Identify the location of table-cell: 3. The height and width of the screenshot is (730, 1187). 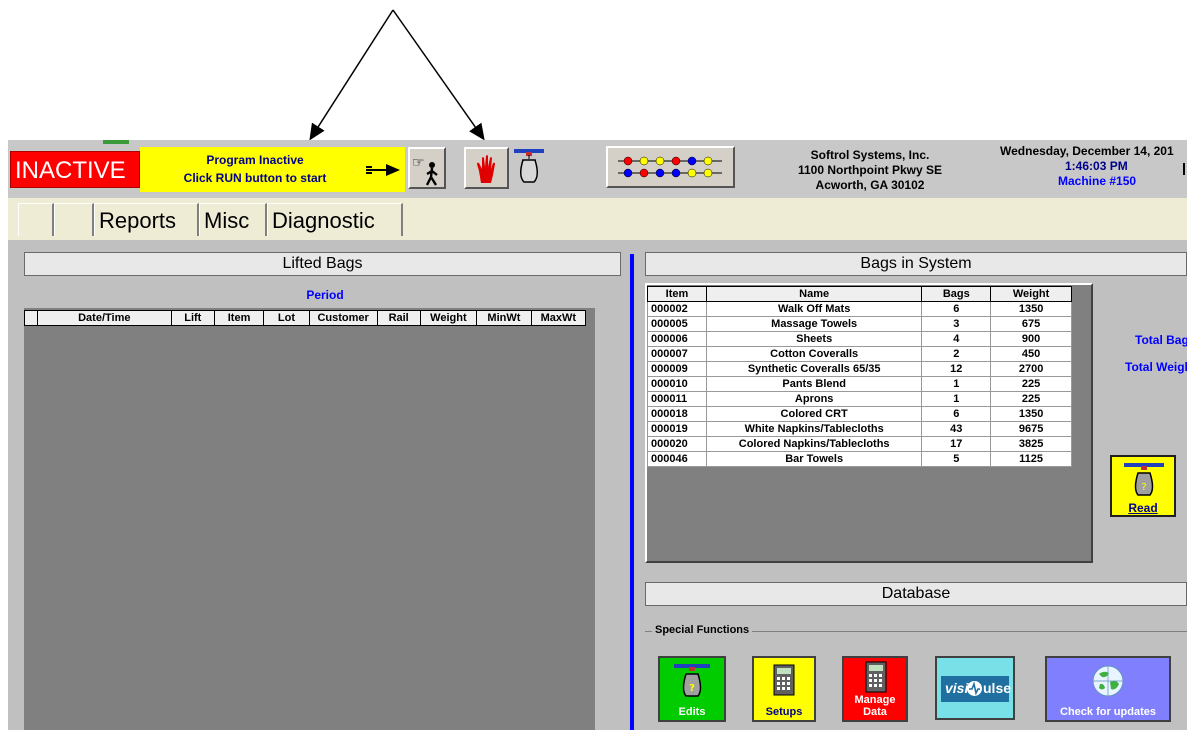
(956, 324).